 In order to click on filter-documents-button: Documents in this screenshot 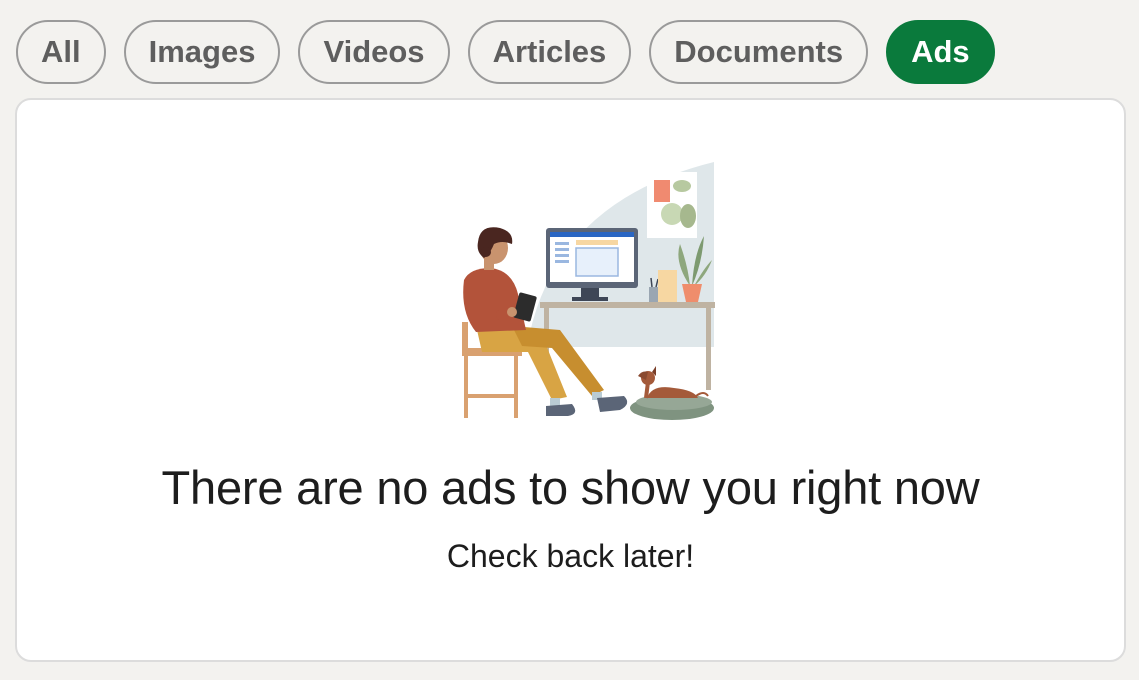, I will do `click(759, 52)`.